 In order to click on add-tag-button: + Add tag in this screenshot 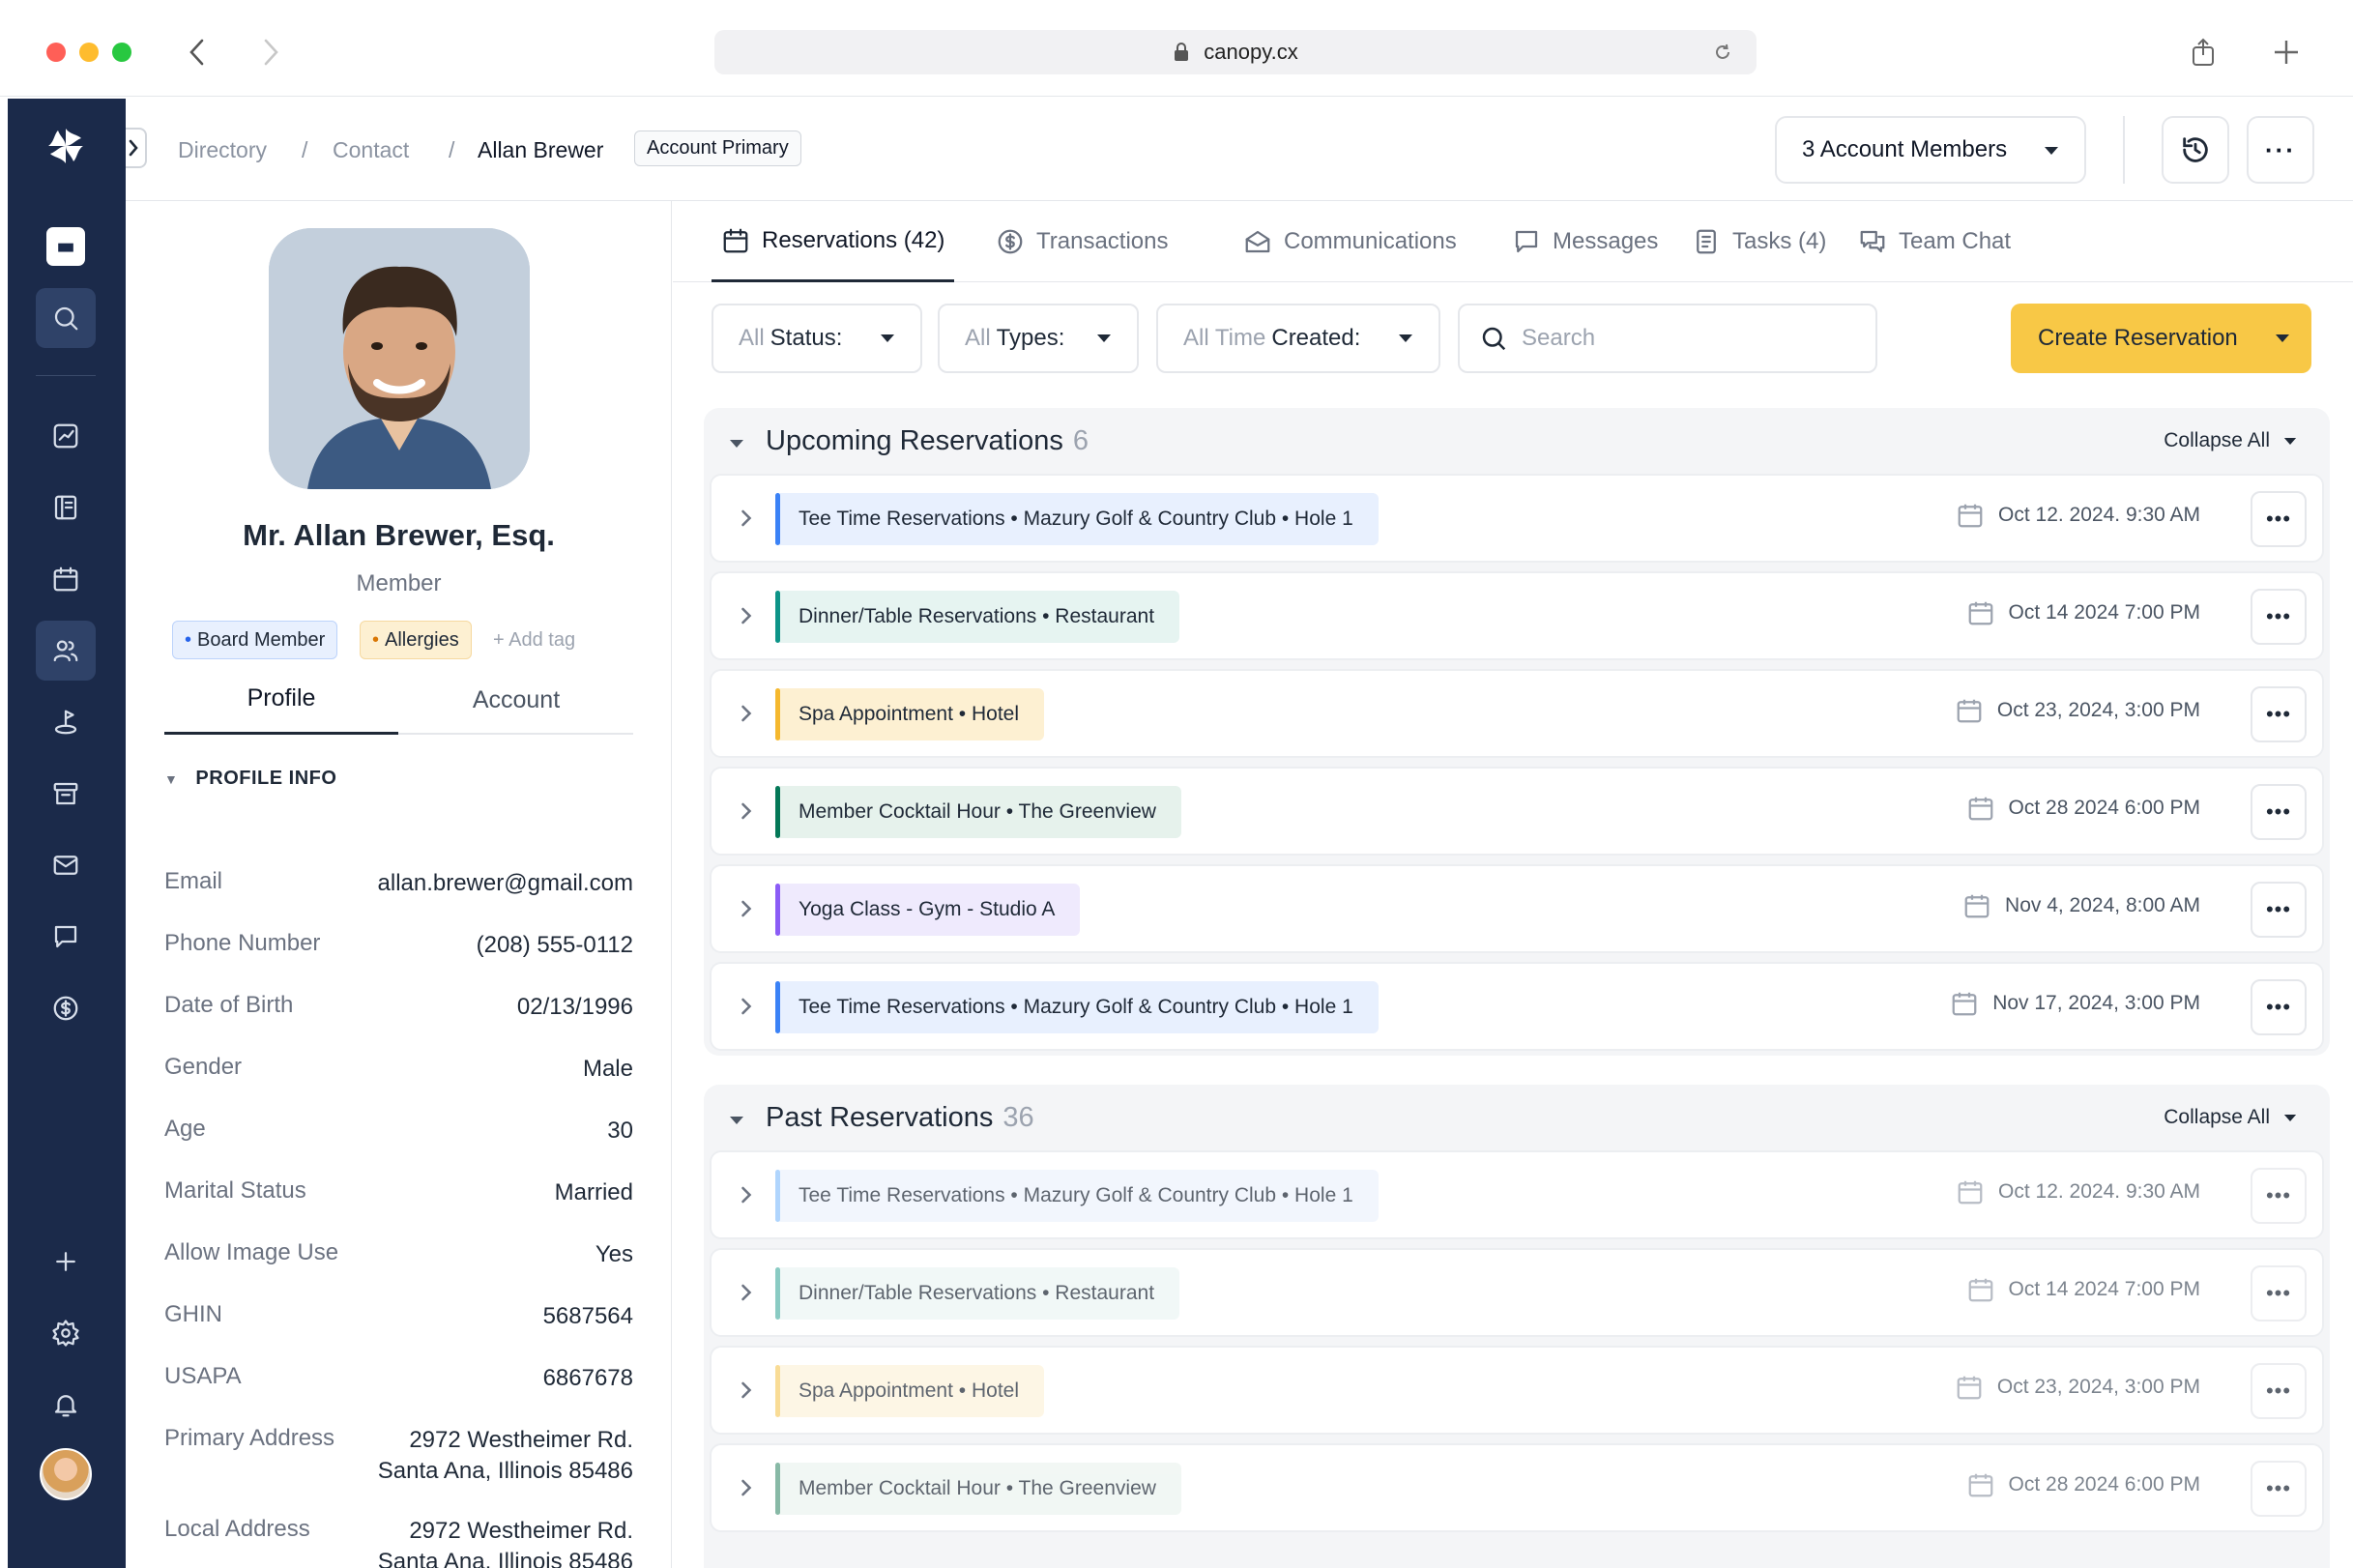, I will do `click(534, 640)`.